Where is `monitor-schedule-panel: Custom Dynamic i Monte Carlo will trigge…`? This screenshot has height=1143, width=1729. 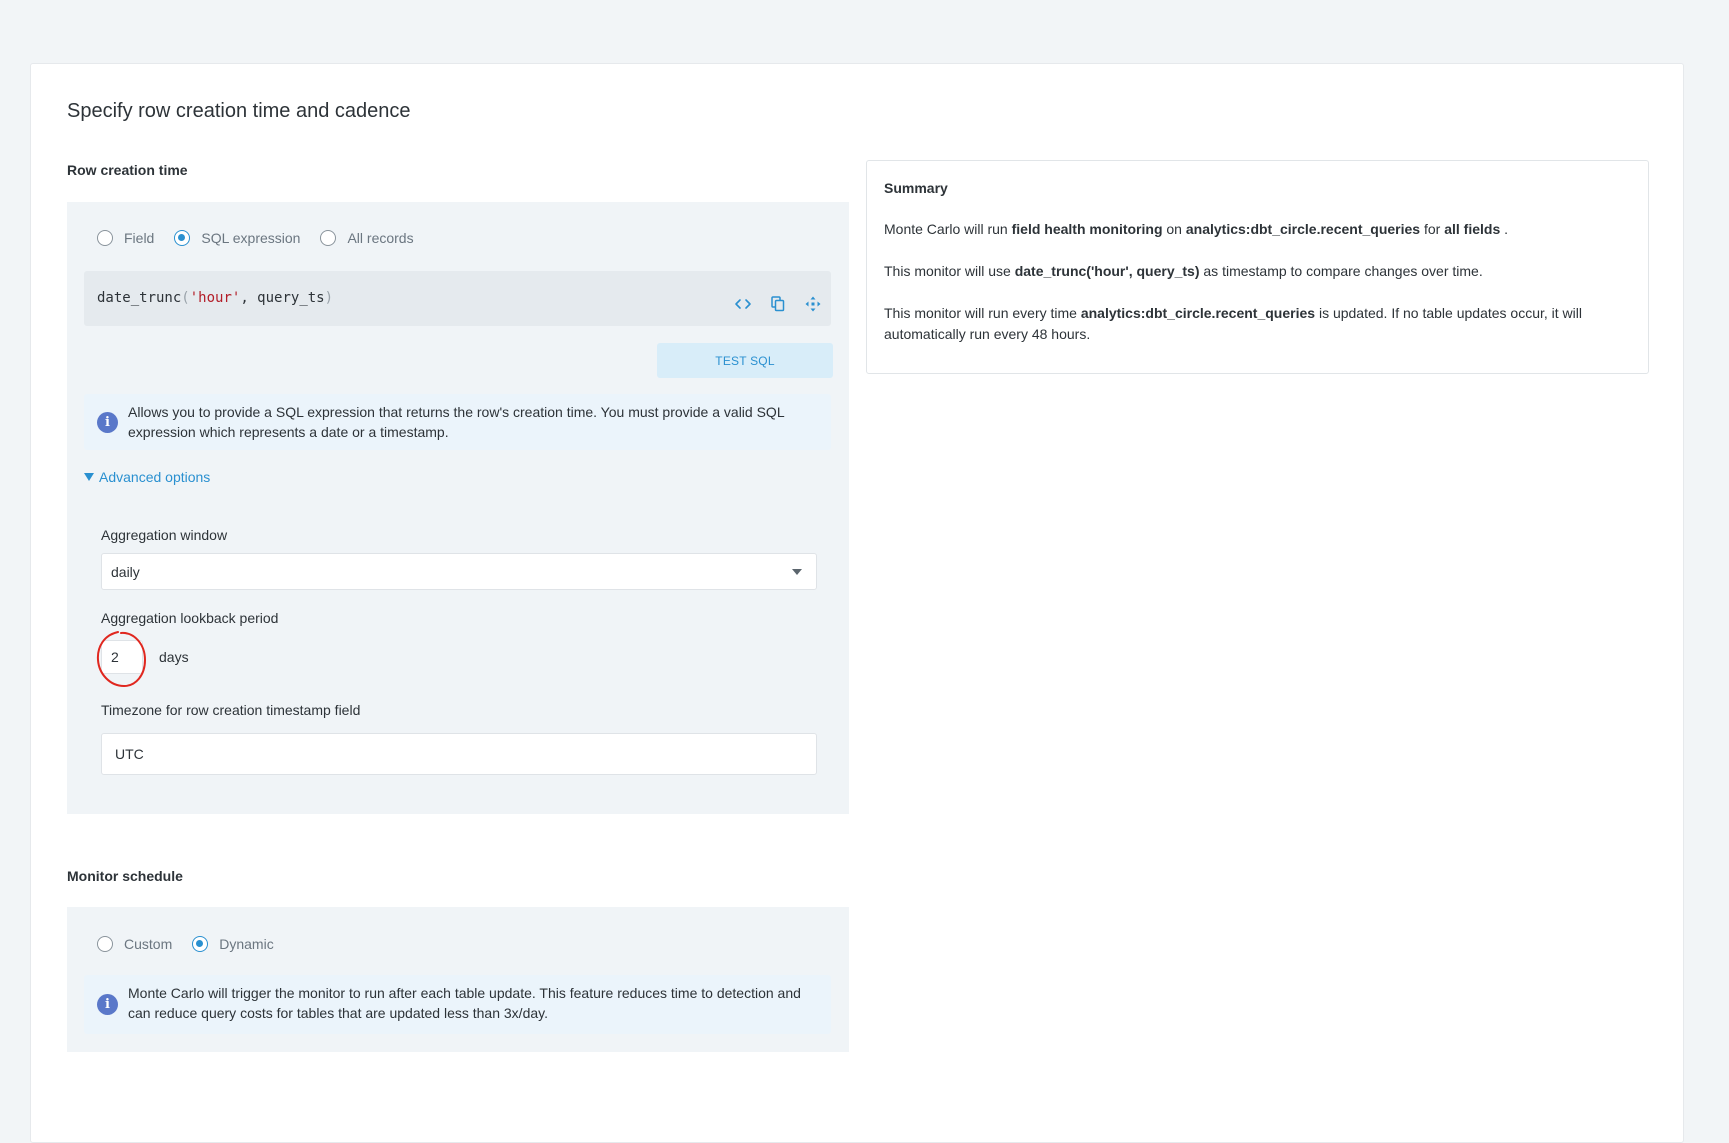
monitor-schedule-panel: Custom Dynamic i Monte Carlo will trigge… is located at coordinates (458, 979).